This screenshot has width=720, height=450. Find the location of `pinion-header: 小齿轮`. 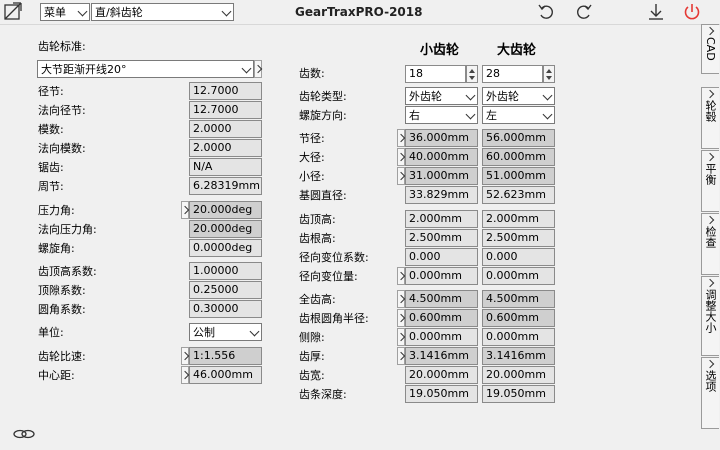

pinion-header: 小齿轮 is located at coordinates (440, 50).